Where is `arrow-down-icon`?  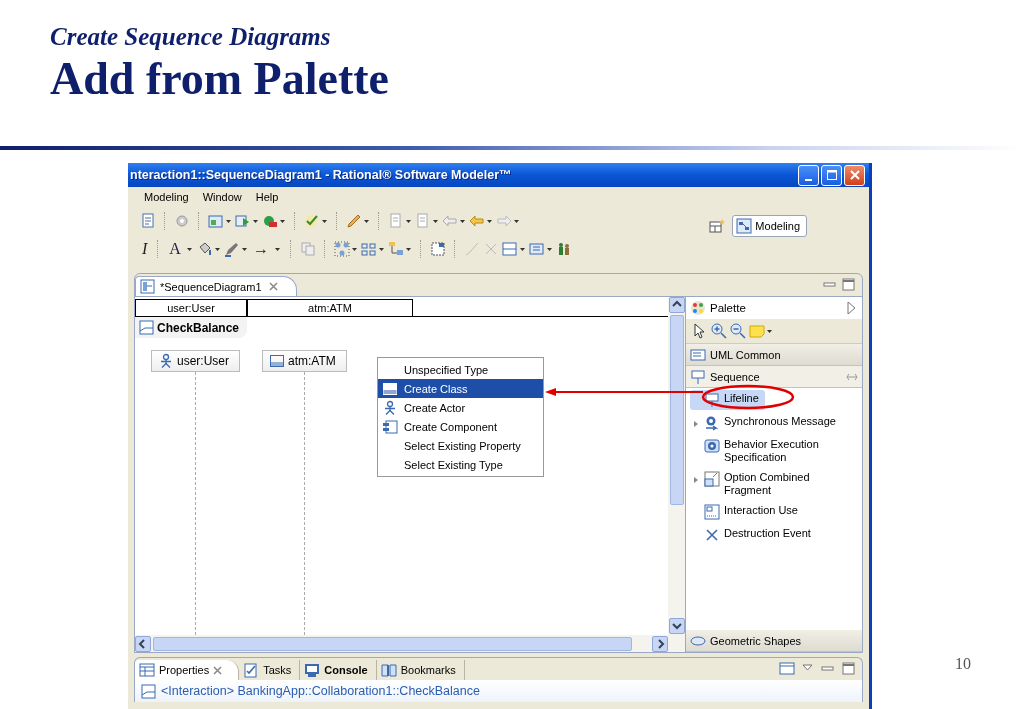 arrow-down-icon is located at coordinates (676, 626).